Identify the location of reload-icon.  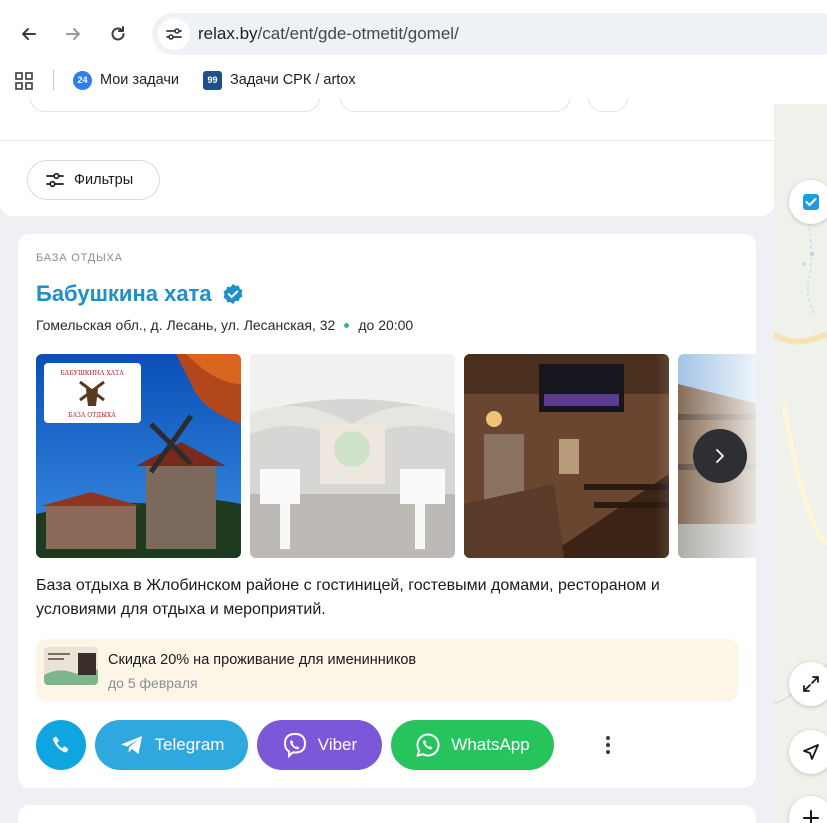
(118, 33).